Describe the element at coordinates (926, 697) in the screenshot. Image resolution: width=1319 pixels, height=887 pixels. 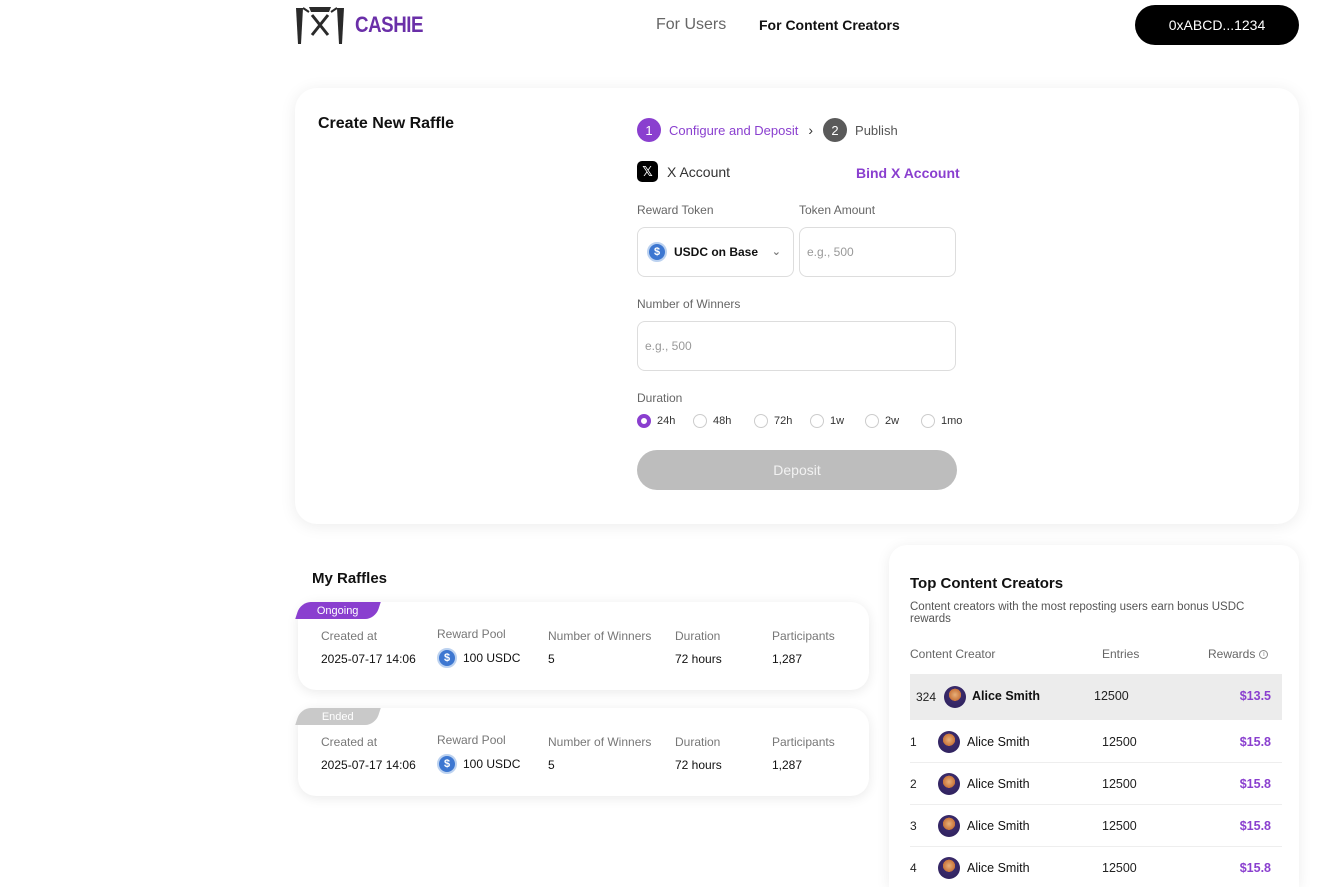
I see `rank: 324` at that location.